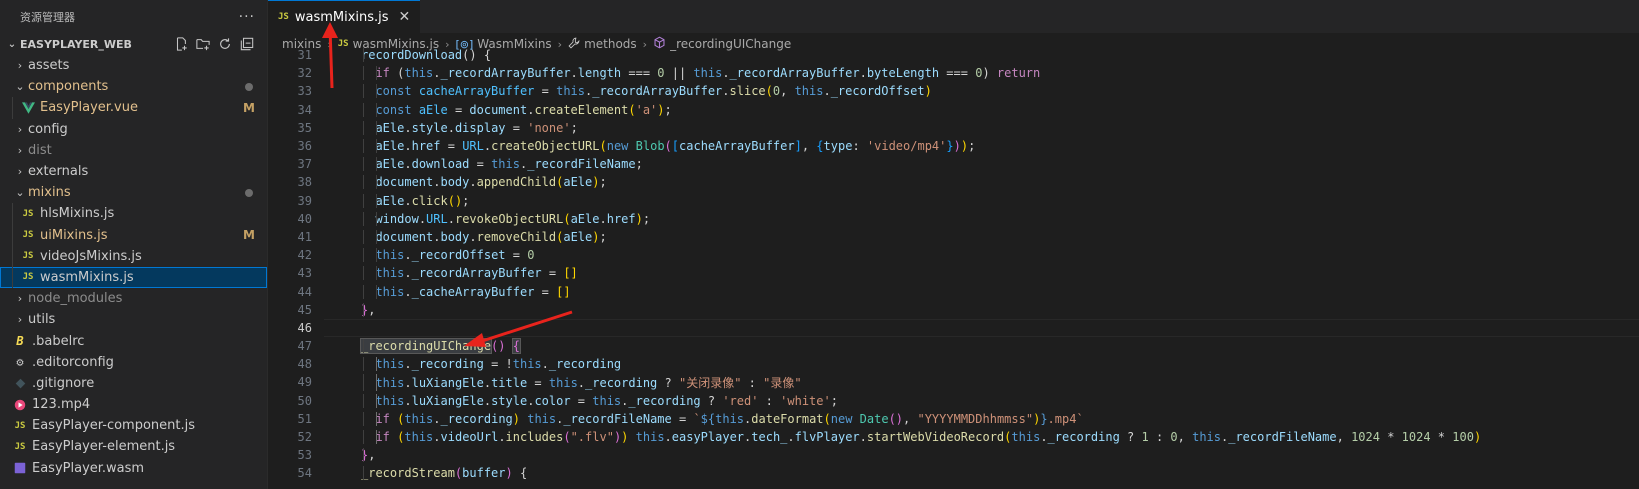  I want to click on tree-item-label: dist, so click(40, 150).